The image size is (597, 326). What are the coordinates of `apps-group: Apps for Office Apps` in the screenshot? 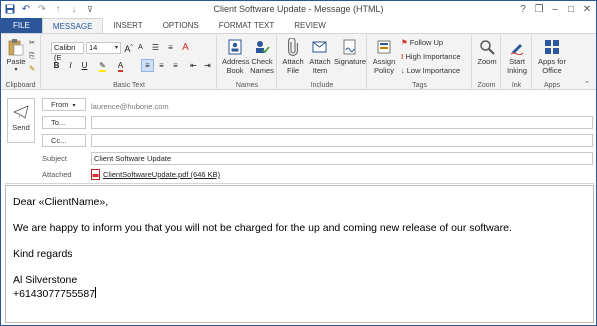 It's located at (552, 62).